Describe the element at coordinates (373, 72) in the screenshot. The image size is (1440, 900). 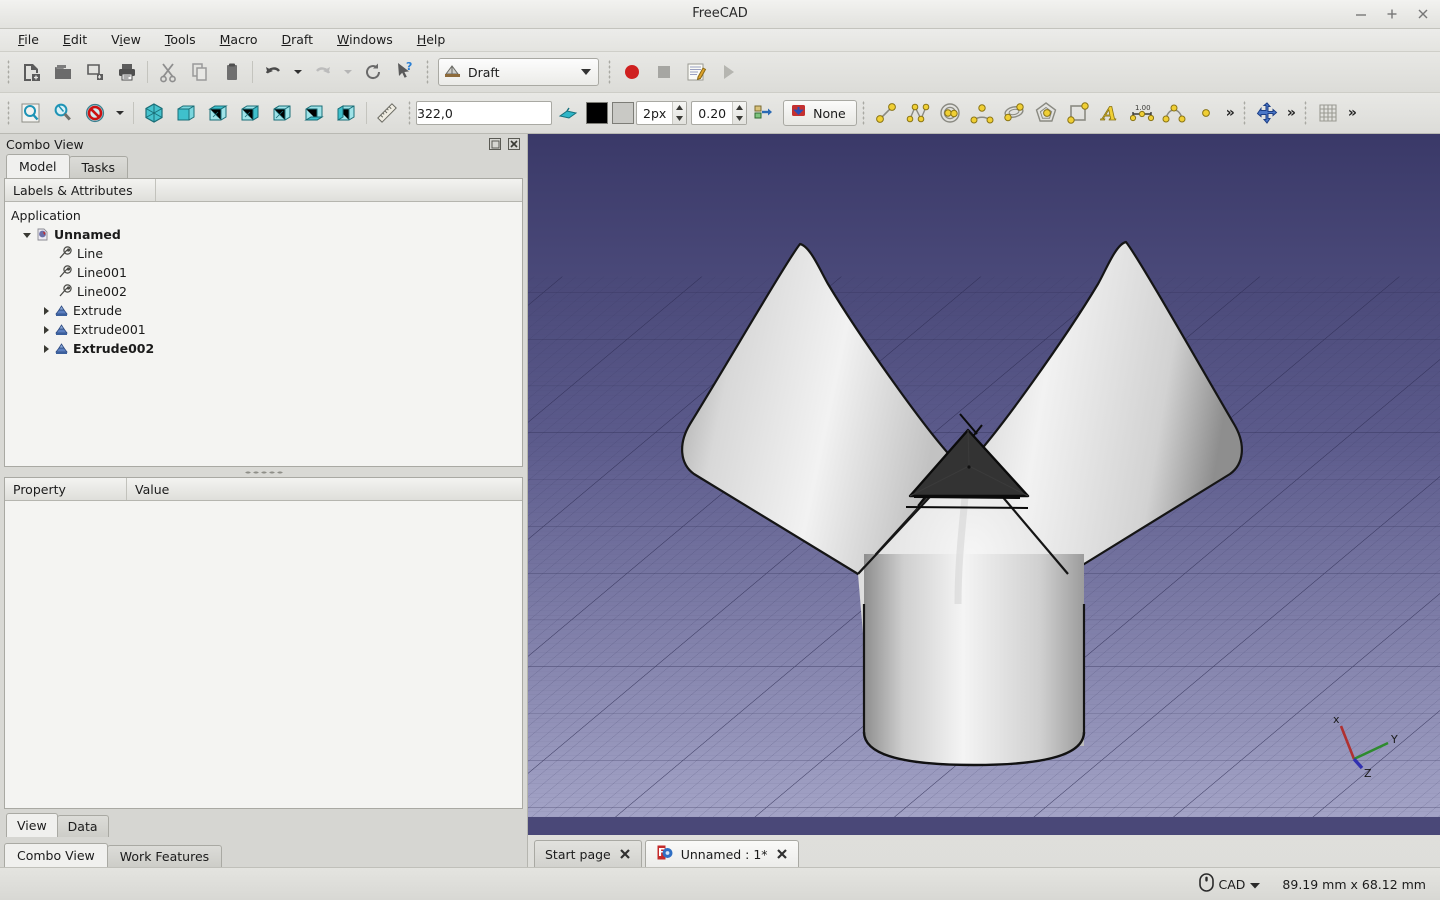
I see `refresh-icon` at that location.